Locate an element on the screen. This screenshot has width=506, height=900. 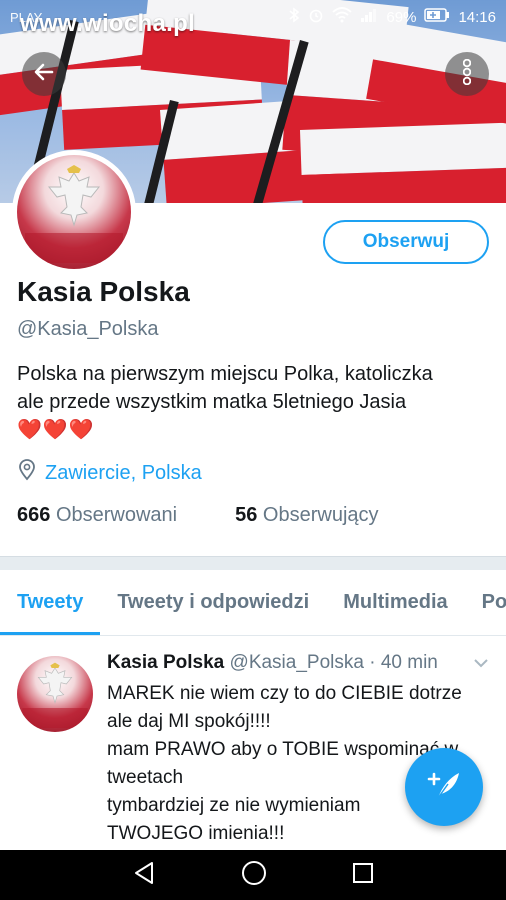
tweet-menu-button is located at coordinates (481, 665).